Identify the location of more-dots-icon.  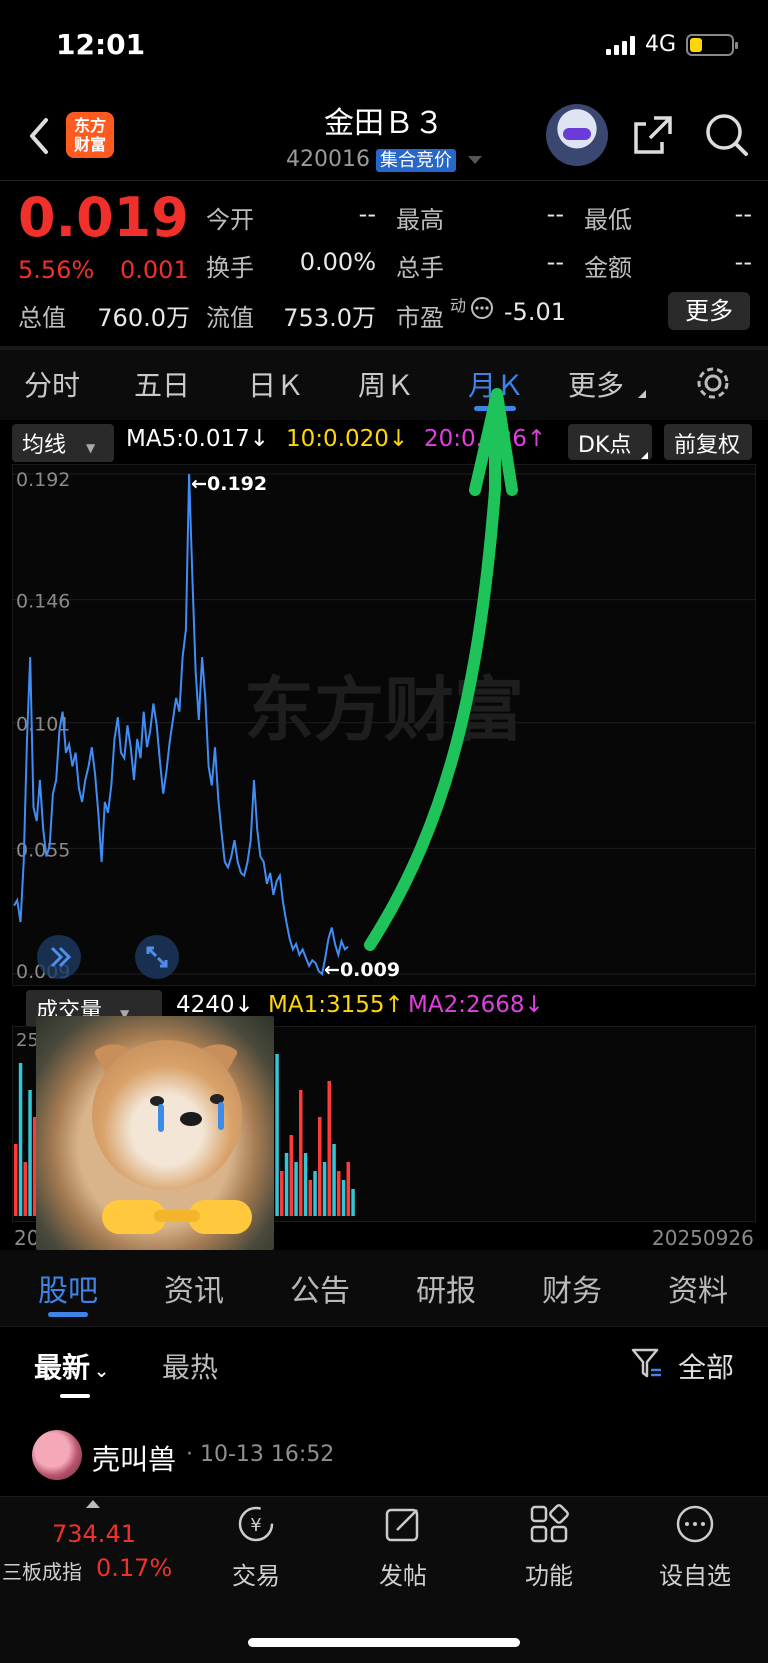
(482, 308).